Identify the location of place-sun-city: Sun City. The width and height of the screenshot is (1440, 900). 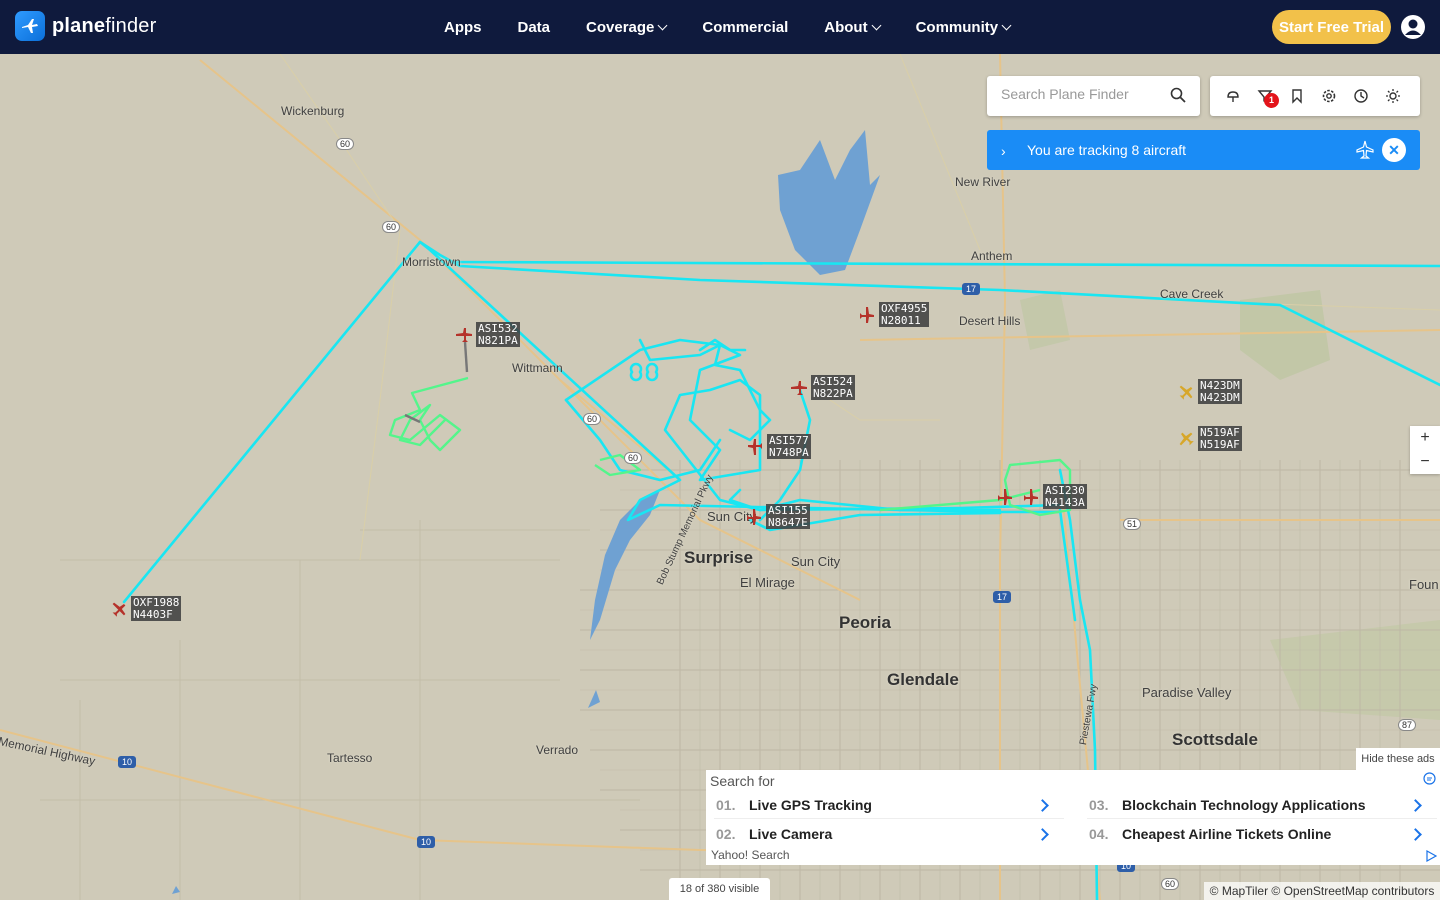
(816, 561).